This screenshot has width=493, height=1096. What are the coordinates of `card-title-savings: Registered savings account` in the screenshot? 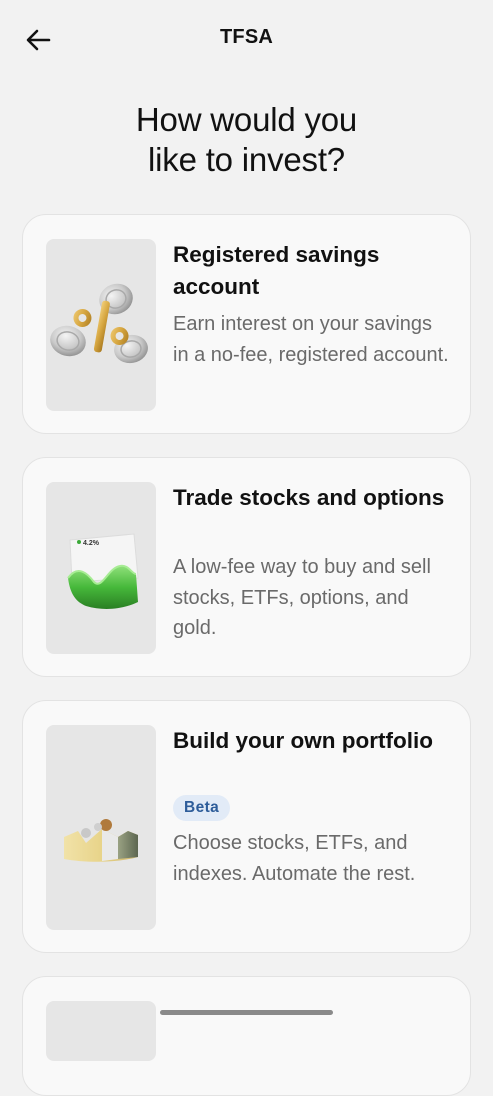 It's located at (276, 270).